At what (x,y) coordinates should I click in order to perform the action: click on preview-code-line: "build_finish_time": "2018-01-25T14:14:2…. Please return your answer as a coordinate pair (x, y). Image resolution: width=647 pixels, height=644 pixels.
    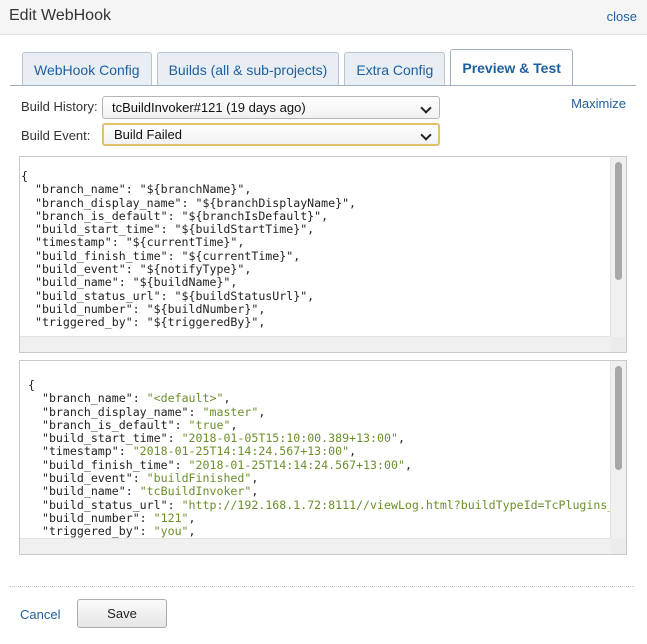
    Looking at the image, I should click on (319, 464).